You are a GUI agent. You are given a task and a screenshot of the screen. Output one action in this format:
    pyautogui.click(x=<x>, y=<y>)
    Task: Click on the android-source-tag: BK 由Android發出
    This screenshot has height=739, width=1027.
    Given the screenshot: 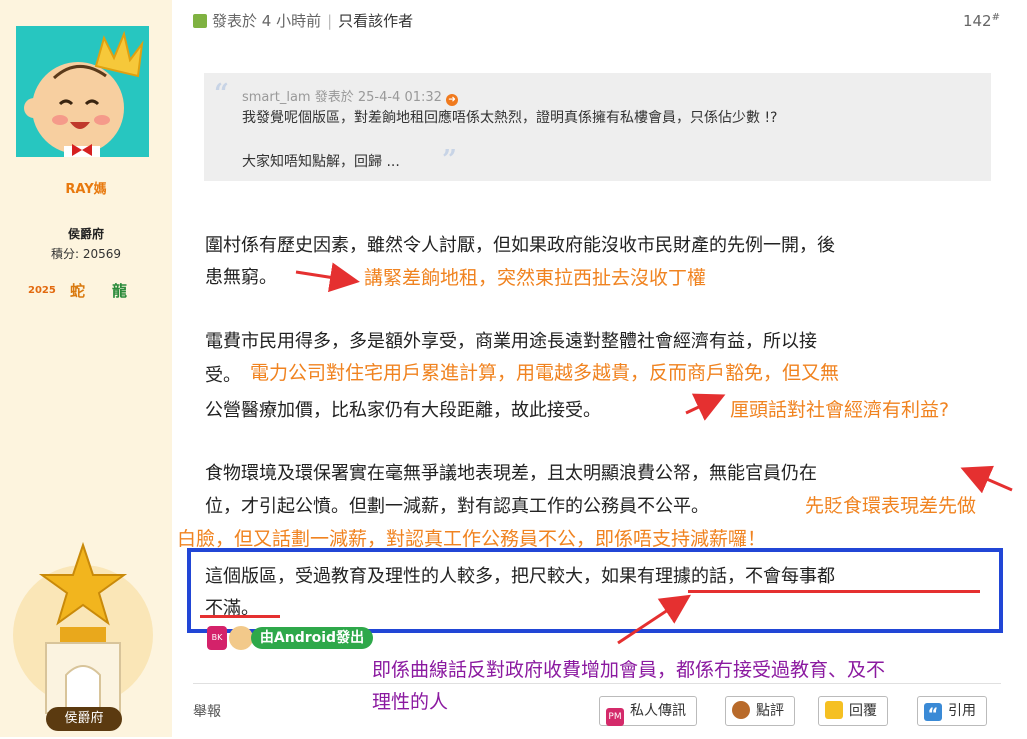 What is the action you would take?
    pyautogui.click(x=290, y=638)
    